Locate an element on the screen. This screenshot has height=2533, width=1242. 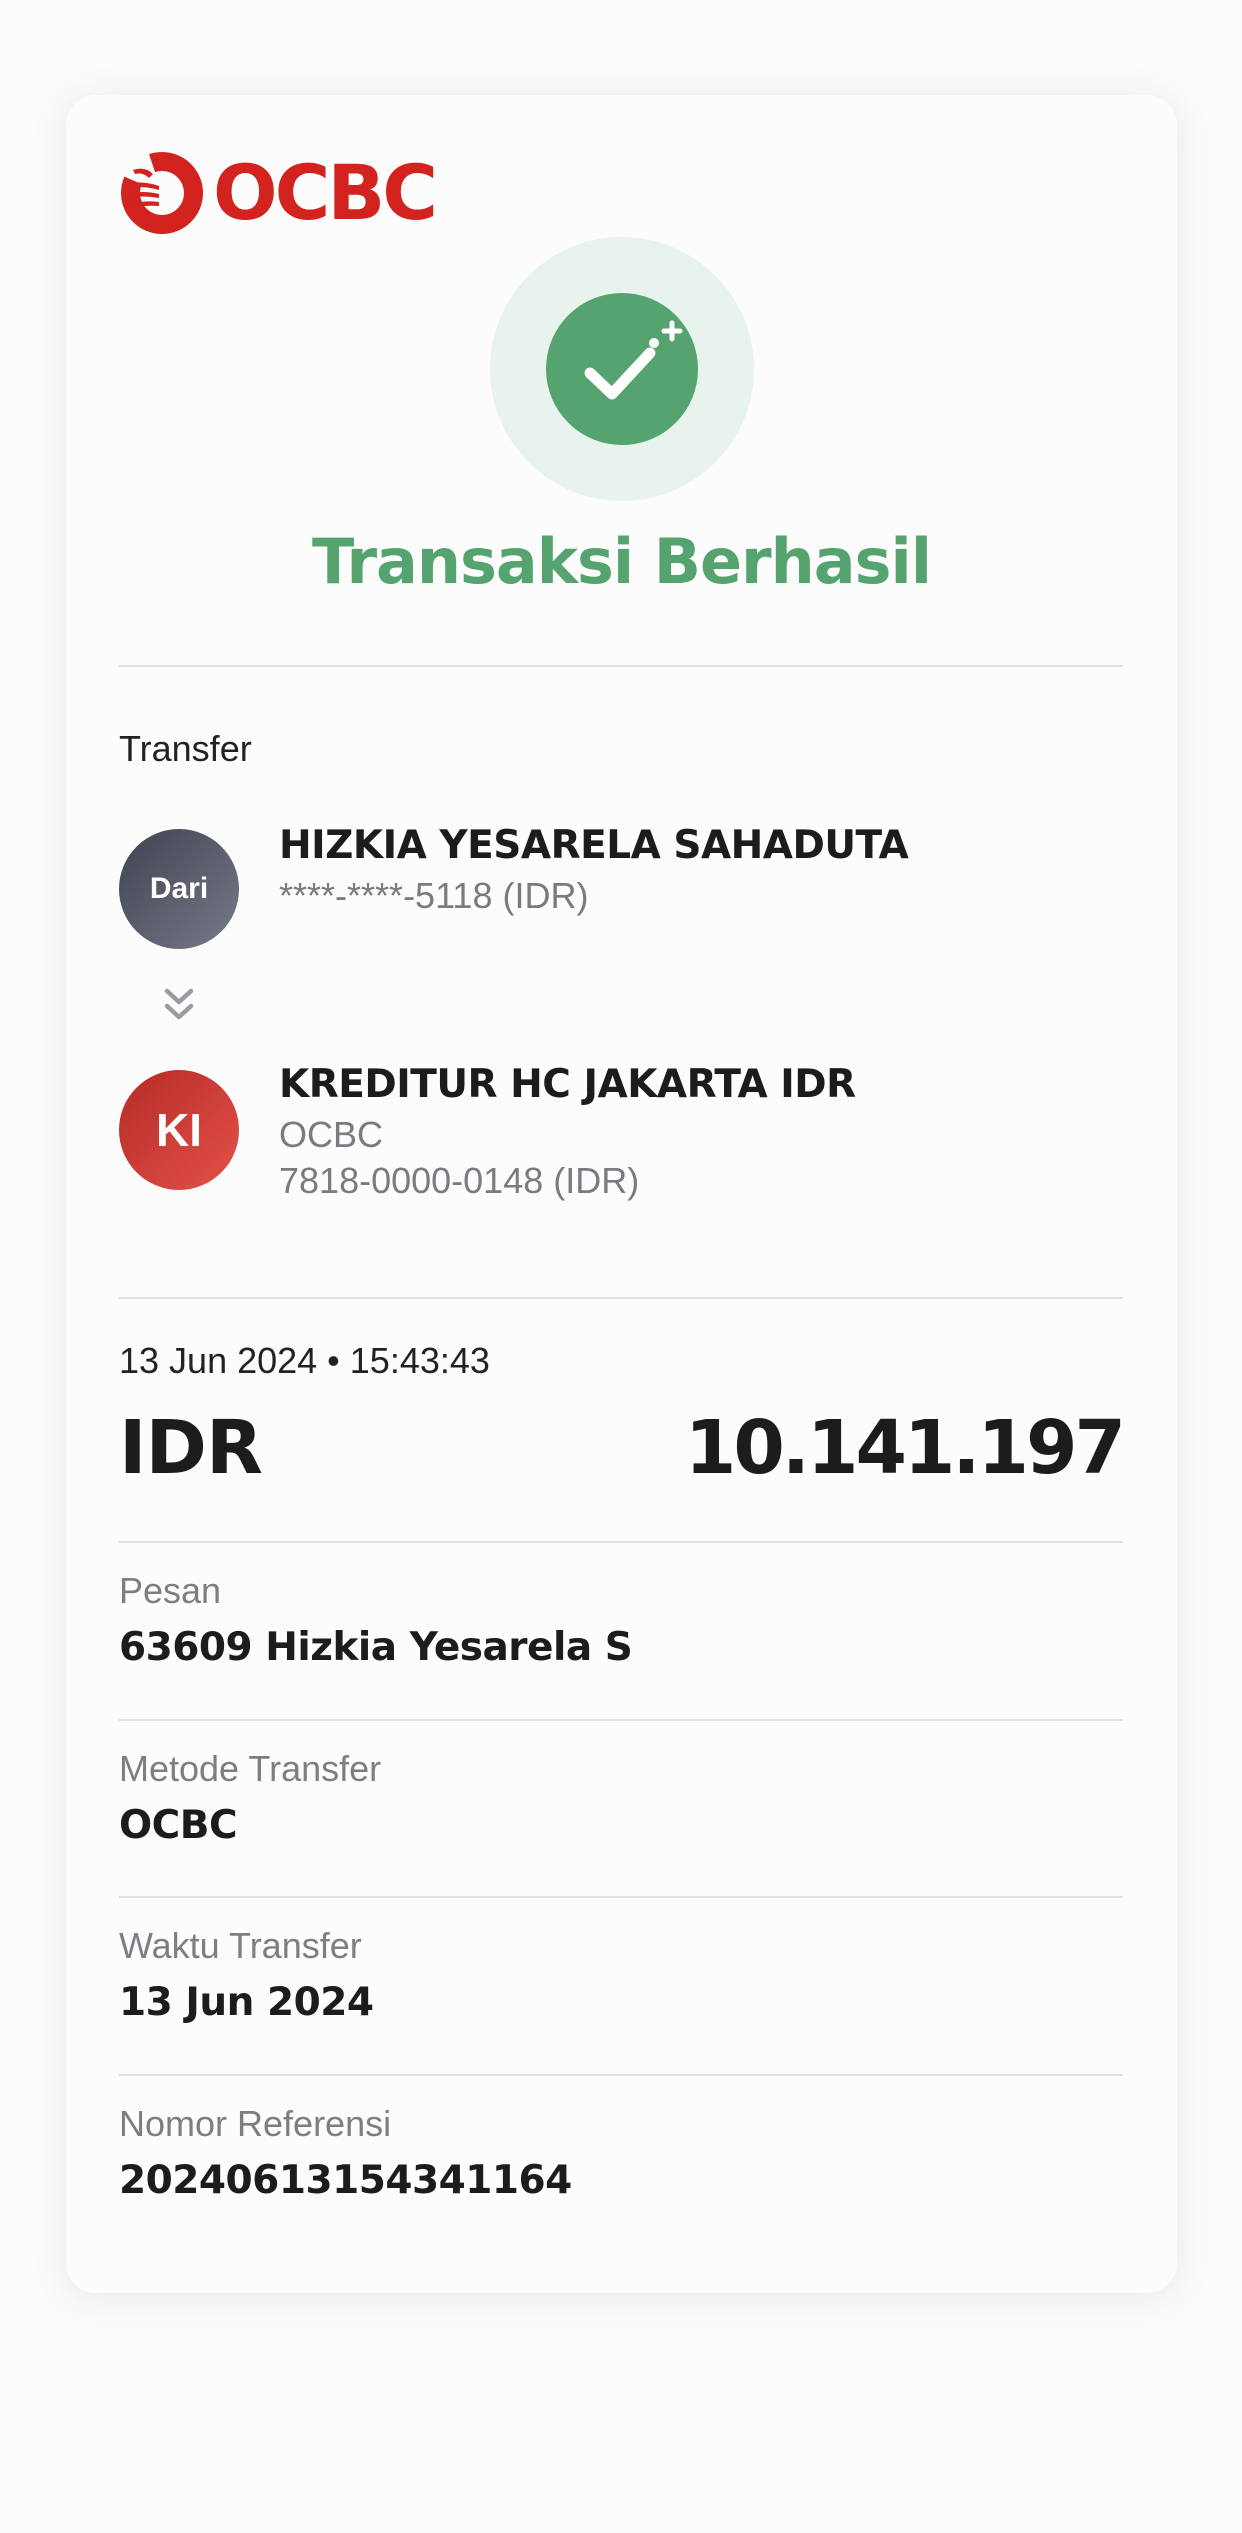
sender-avatar: Dari is located at coordinates (179, 889).